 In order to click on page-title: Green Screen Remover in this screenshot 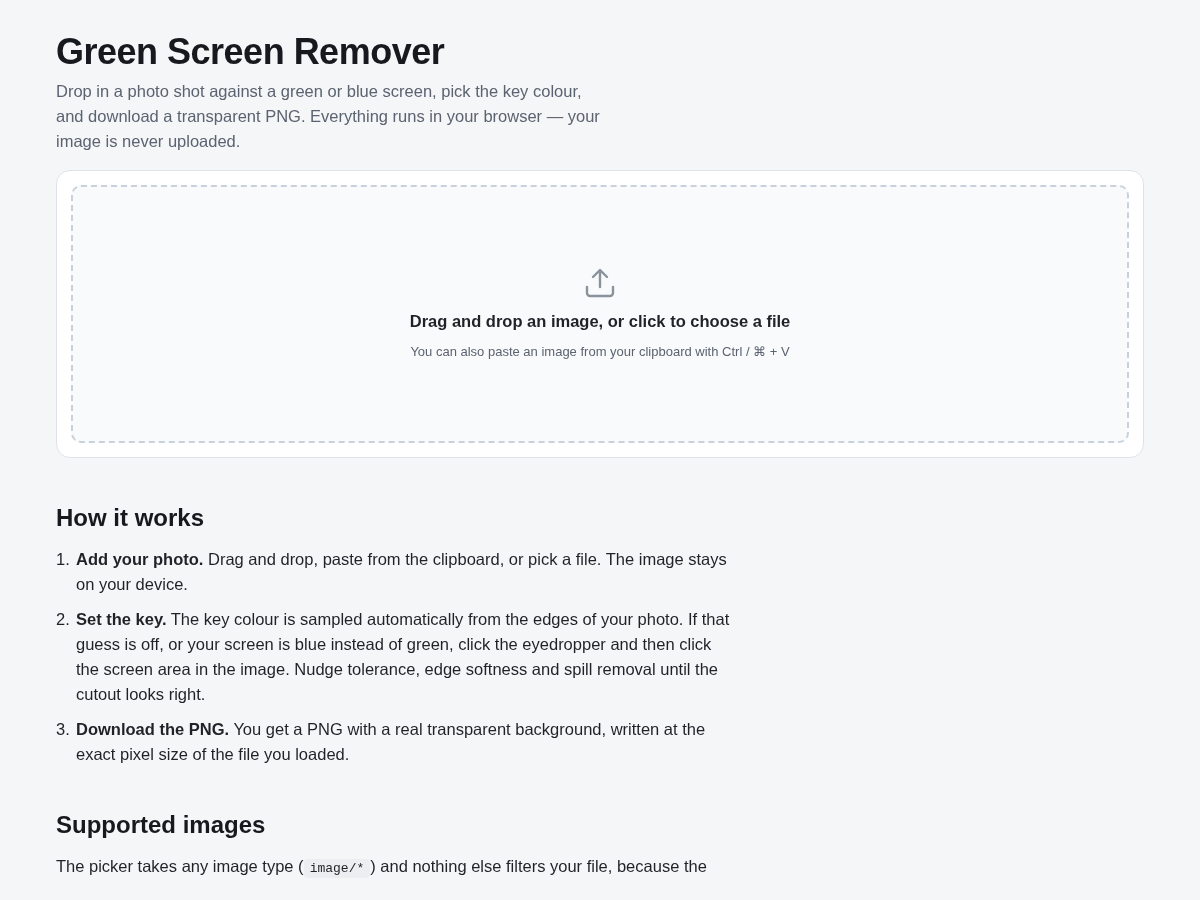, I will do `click(251, 52)`.